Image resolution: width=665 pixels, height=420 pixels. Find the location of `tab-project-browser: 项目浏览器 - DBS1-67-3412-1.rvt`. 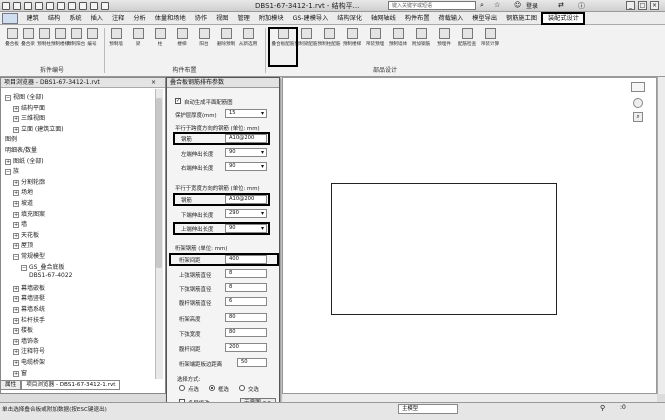

tab-project-browser: 项目浏览器 - DBS1-67-3412-1.rvt is located at coordinates (71, 385).